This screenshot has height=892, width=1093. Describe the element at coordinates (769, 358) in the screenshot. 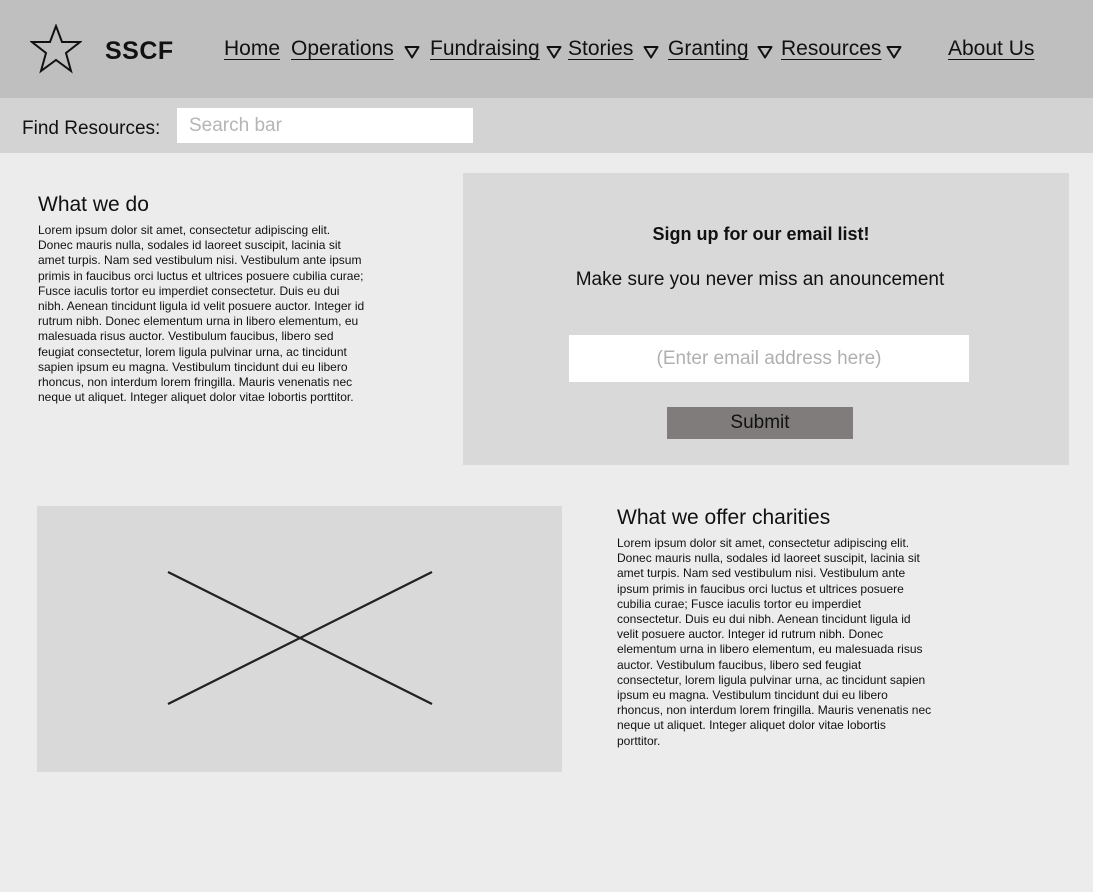

I see `email-field` at that location.